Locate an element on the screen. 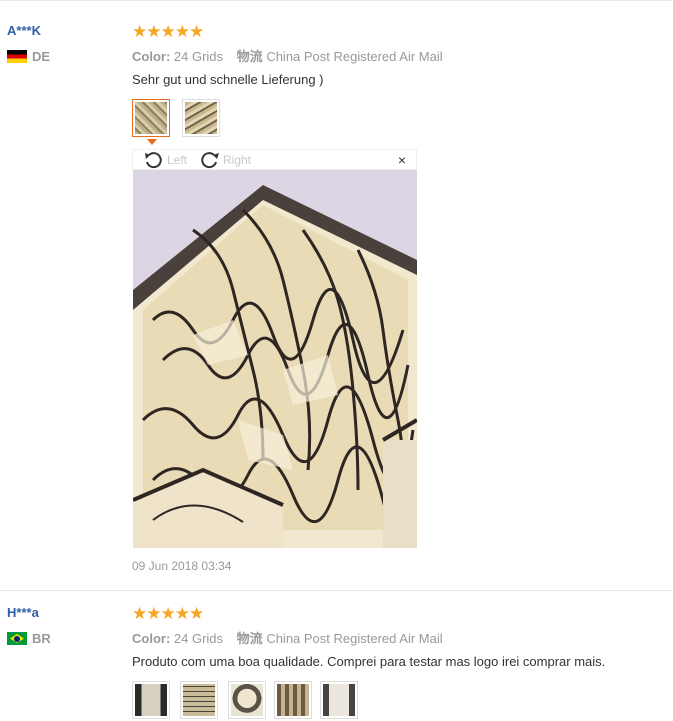 Image resolution: width=673 pixels, height=721 pixels. rotate-right-button: Right is located at coordinates (225, 160).